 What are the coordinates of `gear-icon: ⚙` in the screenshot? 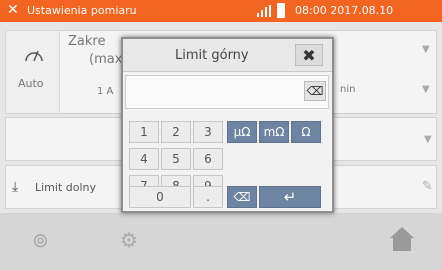 It's located at (129, 240).